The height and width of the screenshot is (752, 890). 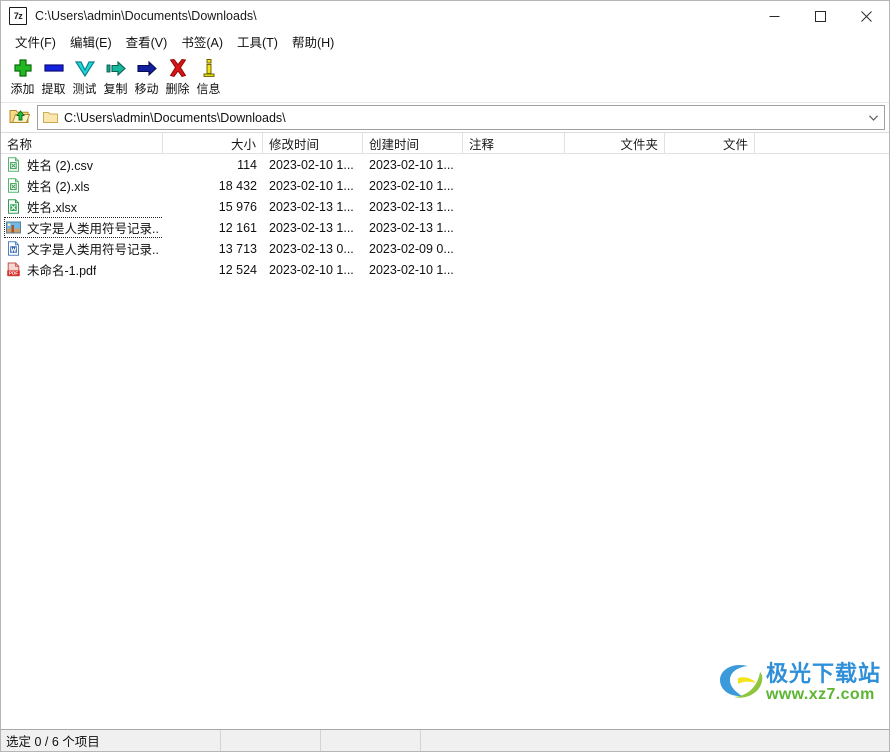 I want to click on cell-size: 114, so click(x=247, y=164).